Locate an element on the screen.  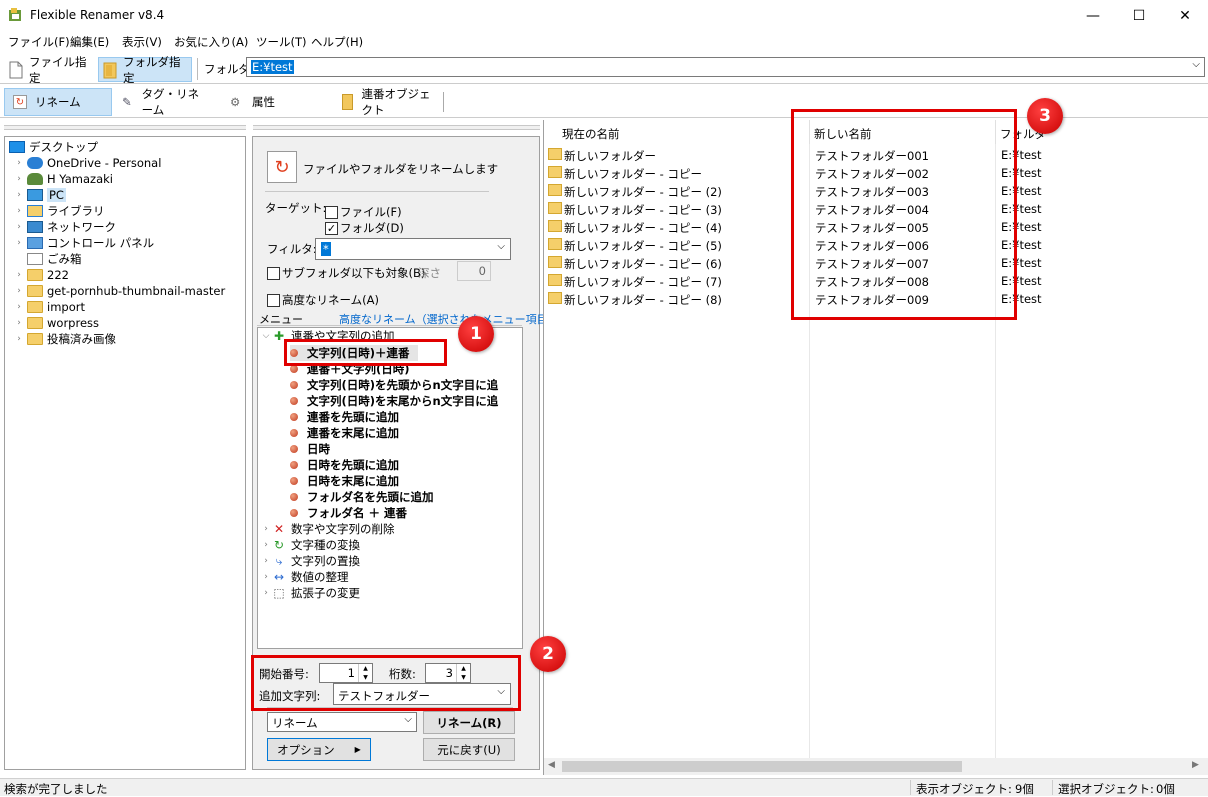
subfolder-checkbox: サブフォルダ以下も対象(B) is located at coordinates (346, 273).